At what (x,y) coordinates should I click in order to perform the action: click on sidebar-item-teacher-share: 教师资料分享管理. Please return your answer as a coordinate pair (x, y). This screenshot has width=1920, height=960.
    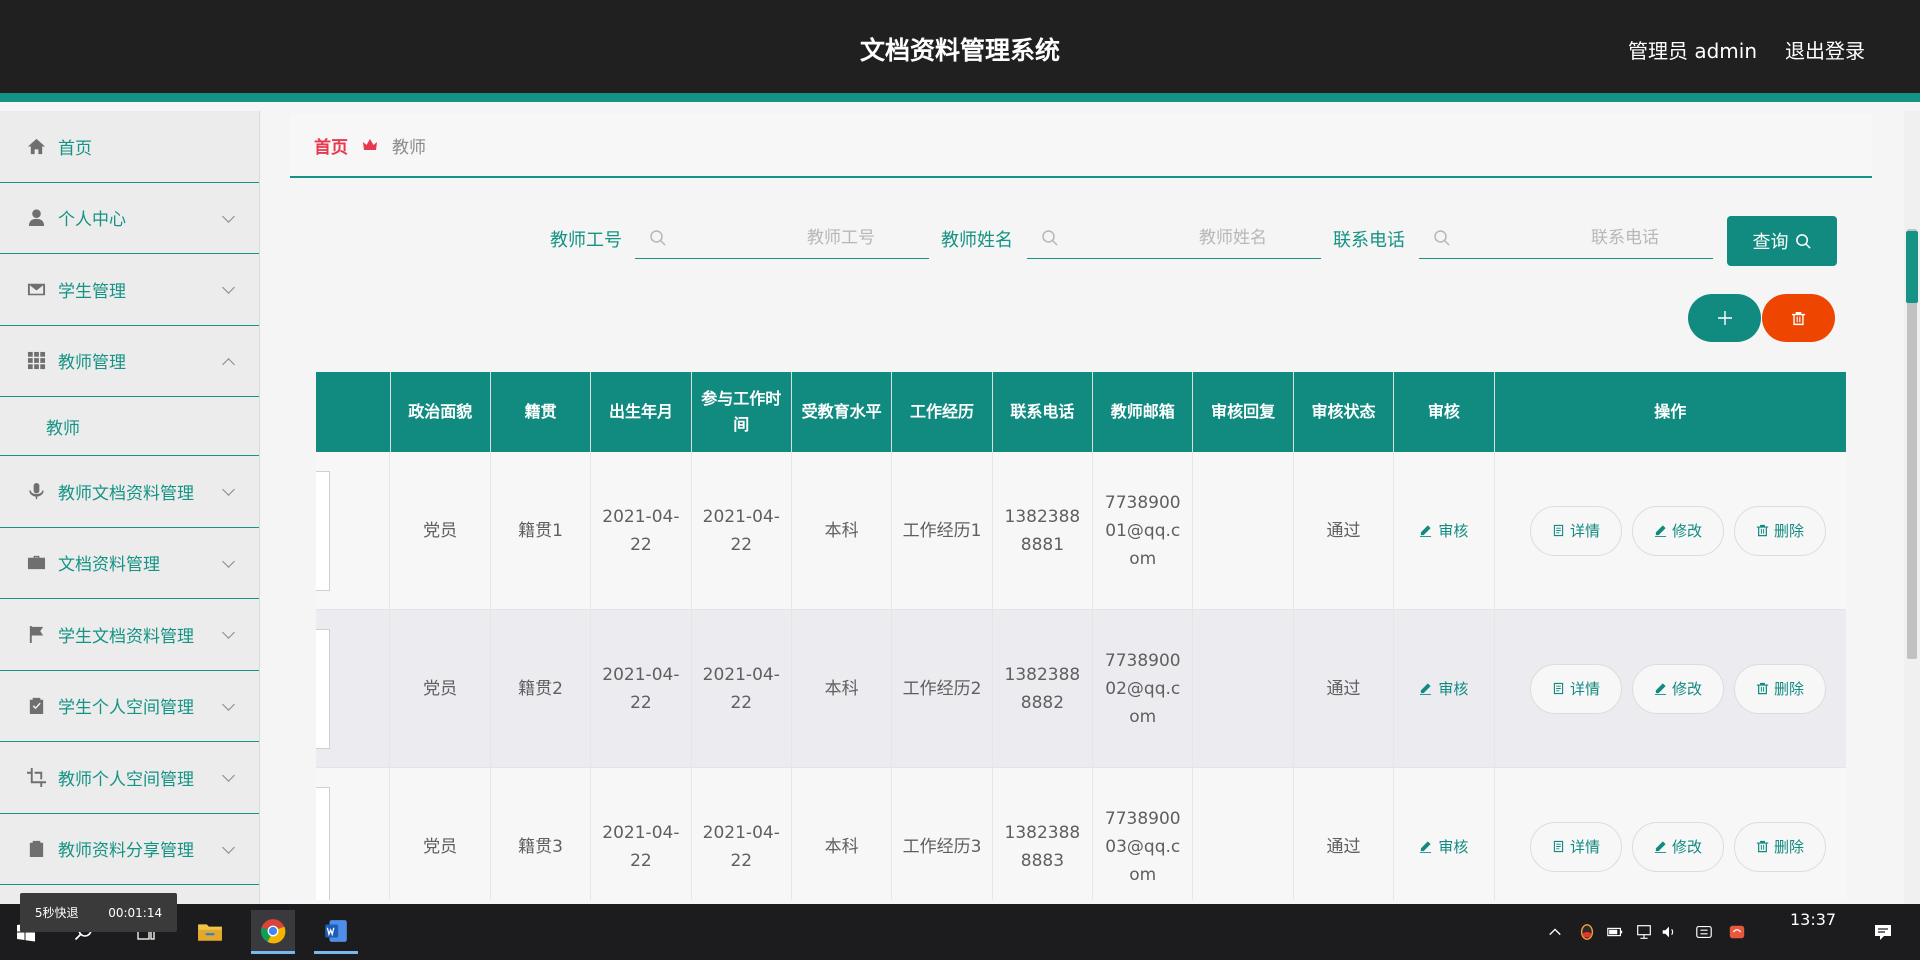
    Looking at the image, I should click on (129, 849).